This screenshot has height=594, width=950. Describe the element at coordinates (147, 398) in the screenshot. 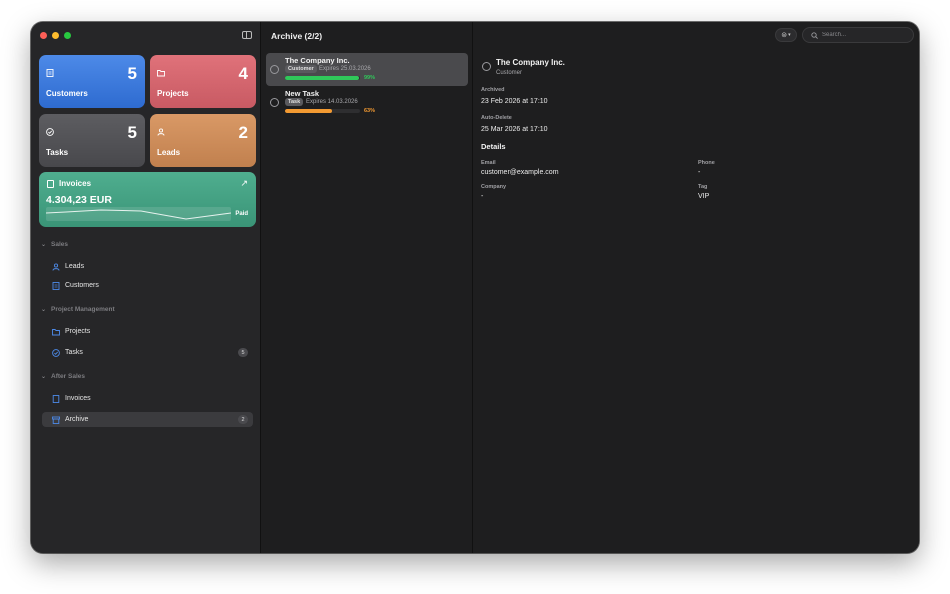

I see `sidebar-item-invoices: Invoices` at that location.